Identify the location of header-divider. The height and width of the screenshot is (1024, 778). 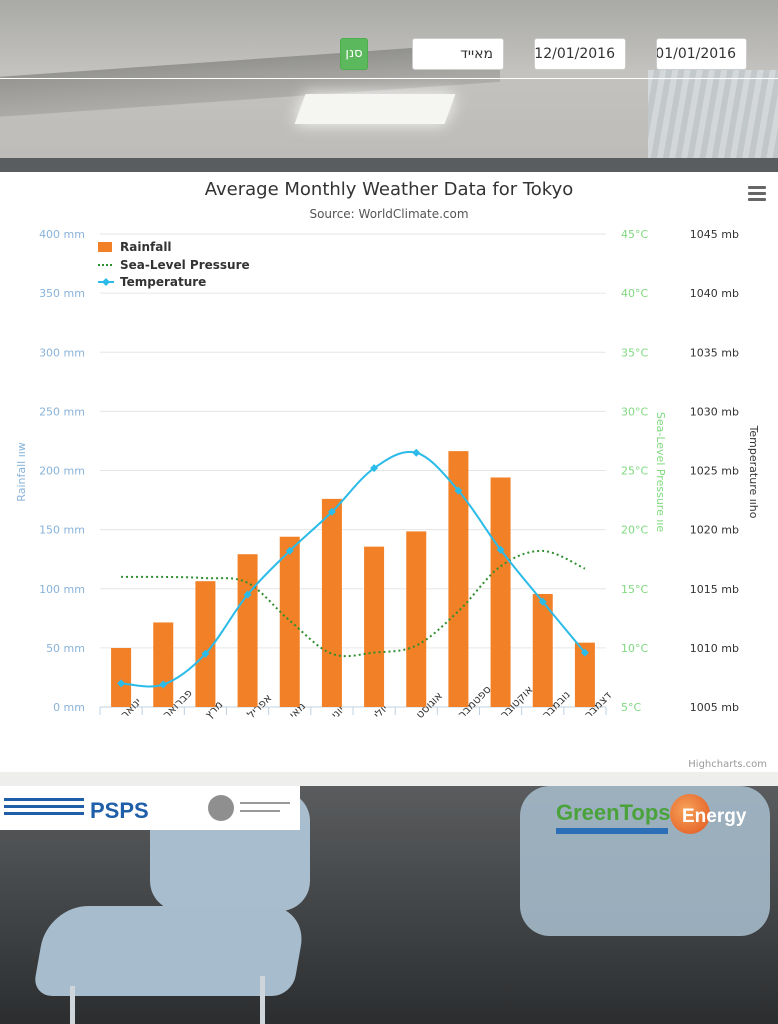
(389, 78).